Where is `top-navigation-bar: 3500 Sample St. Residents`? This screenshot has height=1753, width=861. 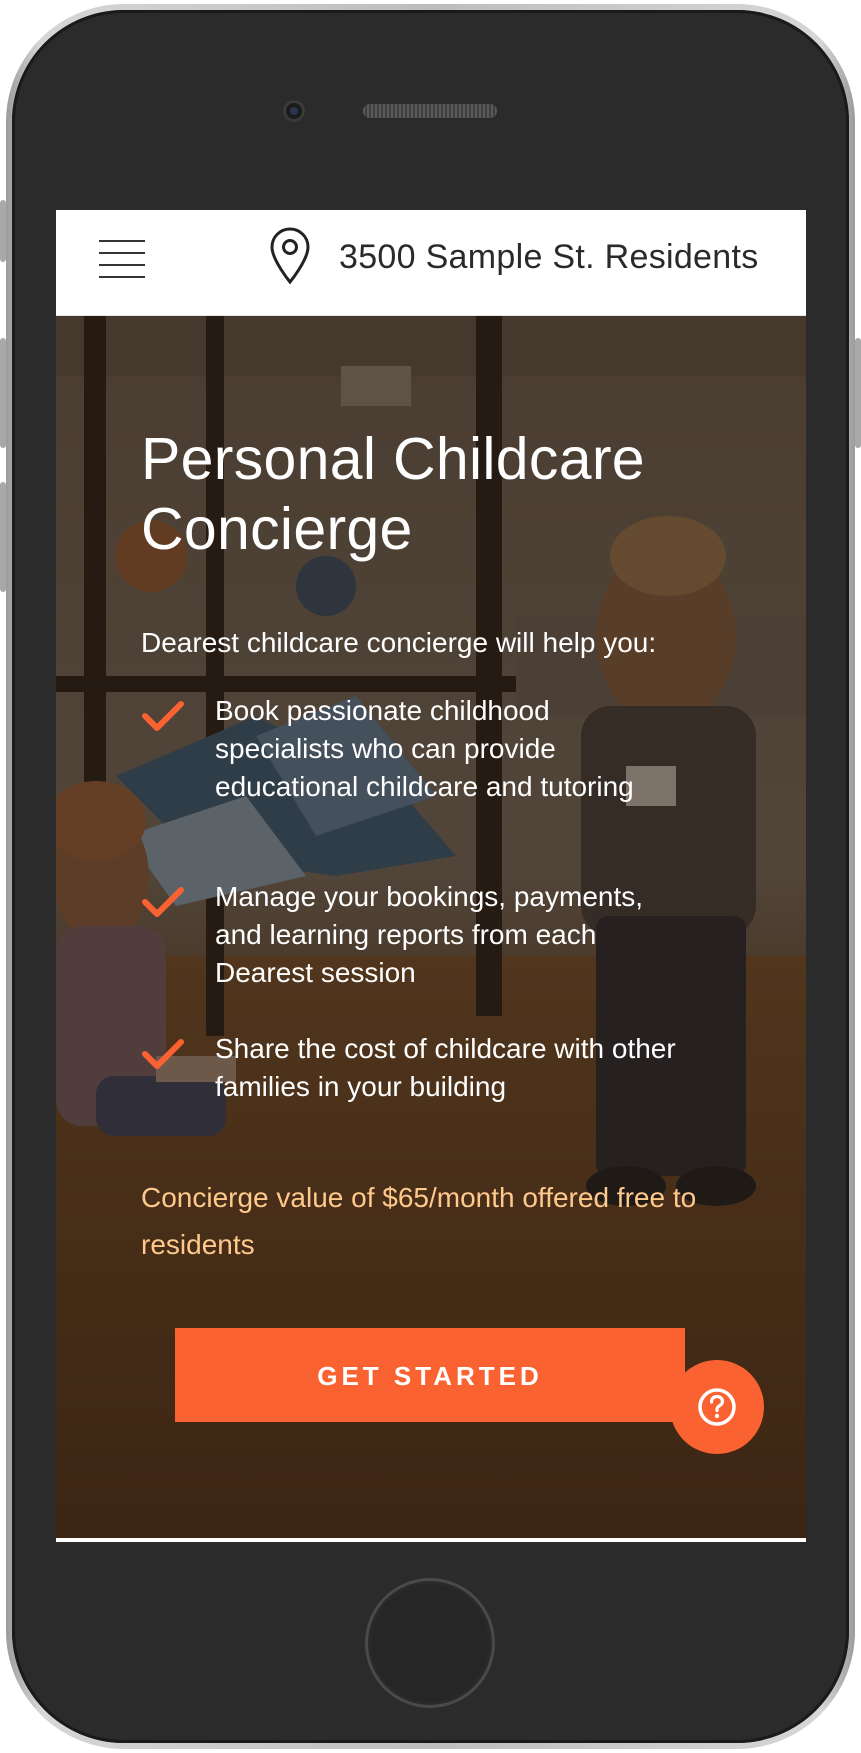 top-navigation-bar: 3500 Sample St. Residents is located at coordinates (431, 263).